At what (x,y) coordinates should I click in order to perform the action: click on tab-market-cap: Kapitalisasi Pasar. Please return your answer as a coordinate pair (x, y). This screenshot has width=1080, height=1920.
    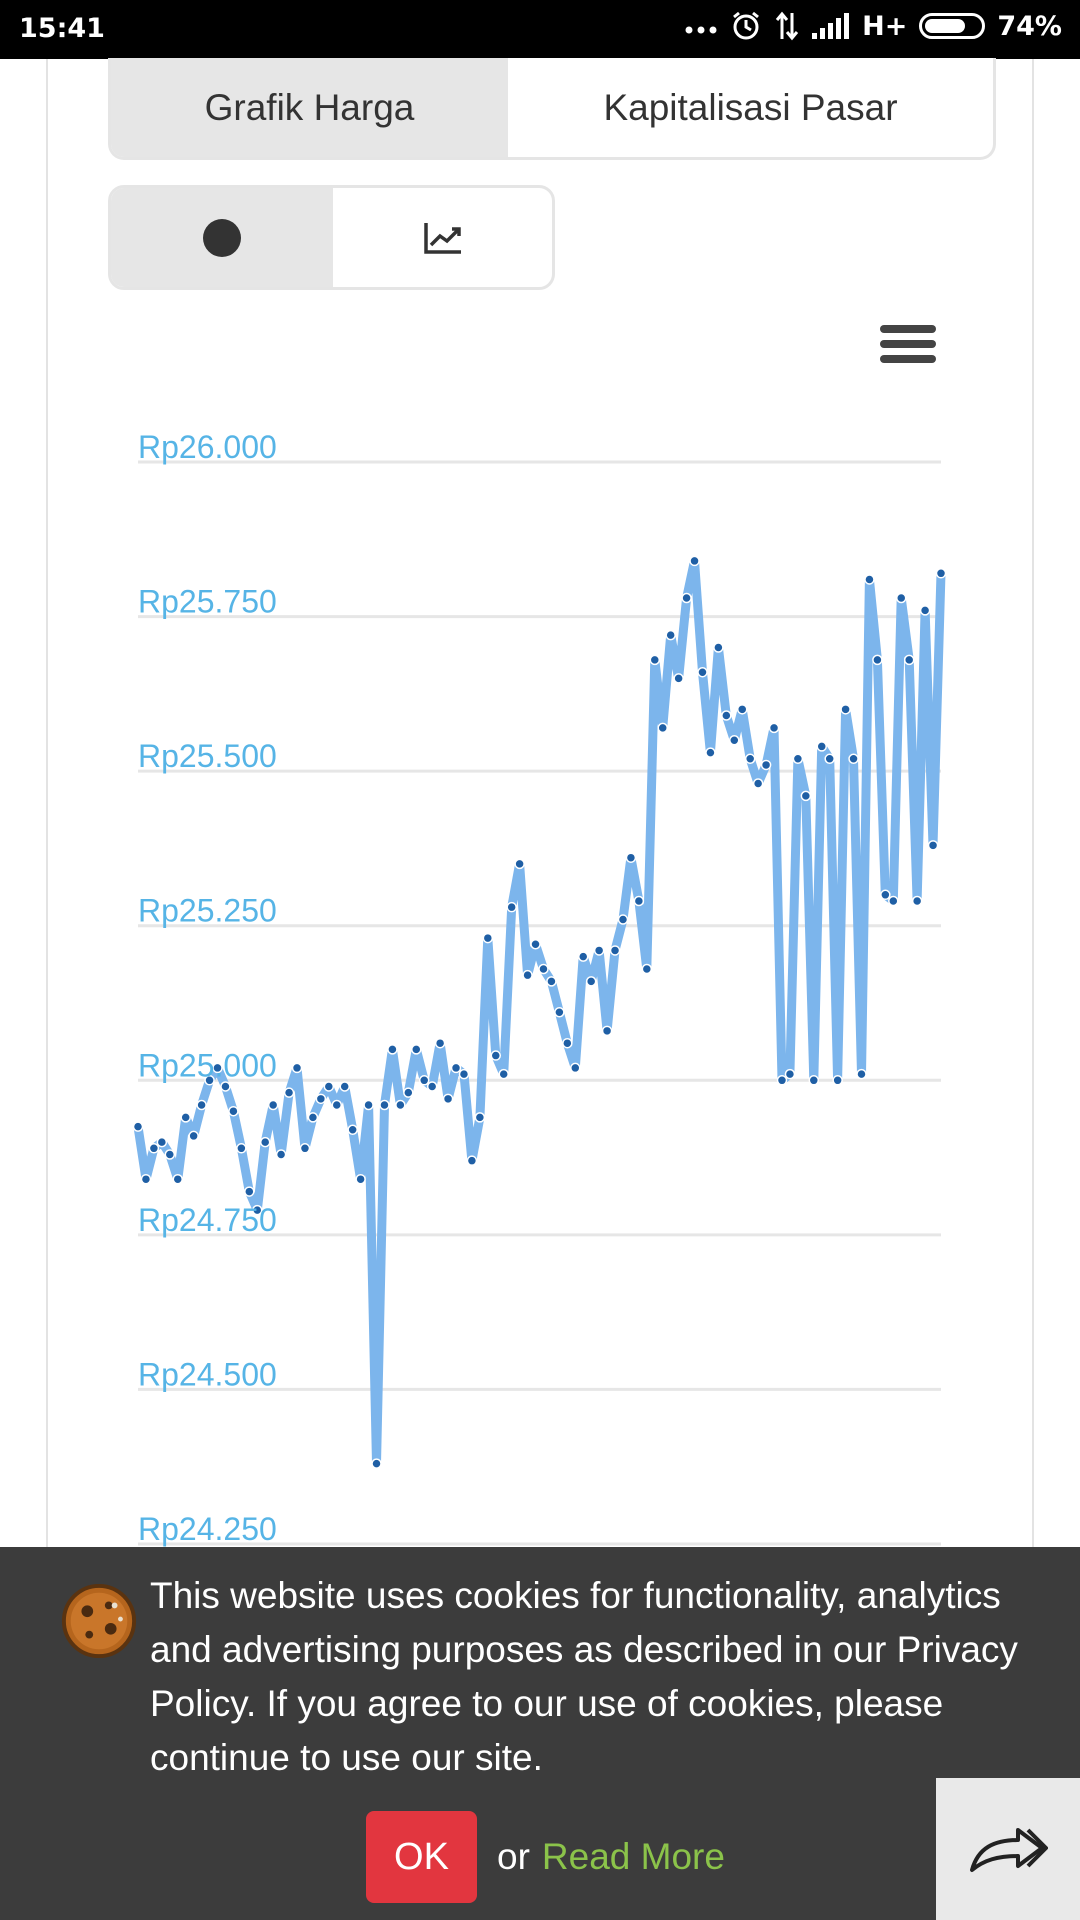
    Looking at the image, I should click on (750, 107).